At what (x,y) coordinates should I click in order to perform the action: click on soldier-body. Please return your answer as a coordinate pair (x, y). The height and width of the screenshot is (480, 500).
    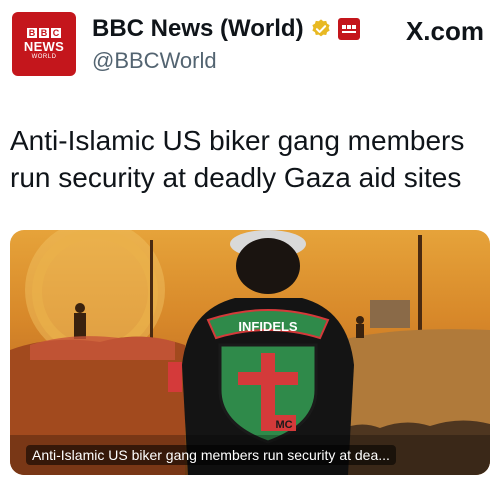
    Looking at the image, I should click on (80, 326).